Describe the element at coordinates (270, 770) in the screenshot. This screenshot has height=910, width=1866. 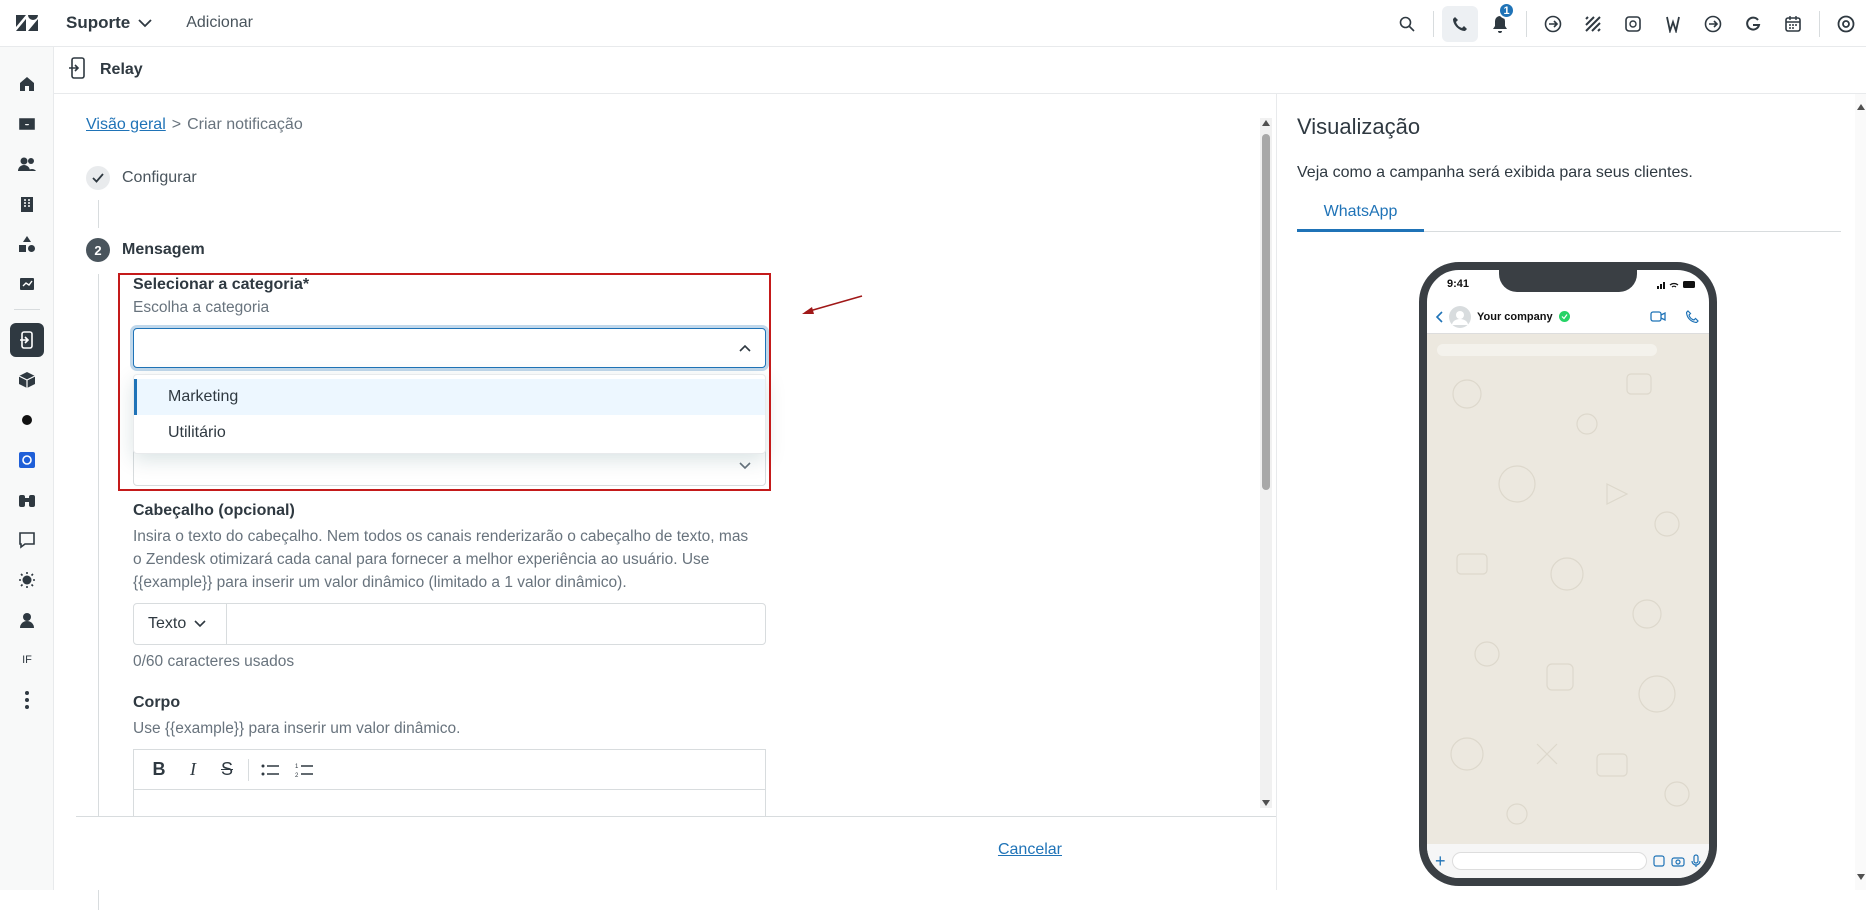
I see `bullet-list-icon` at that location.